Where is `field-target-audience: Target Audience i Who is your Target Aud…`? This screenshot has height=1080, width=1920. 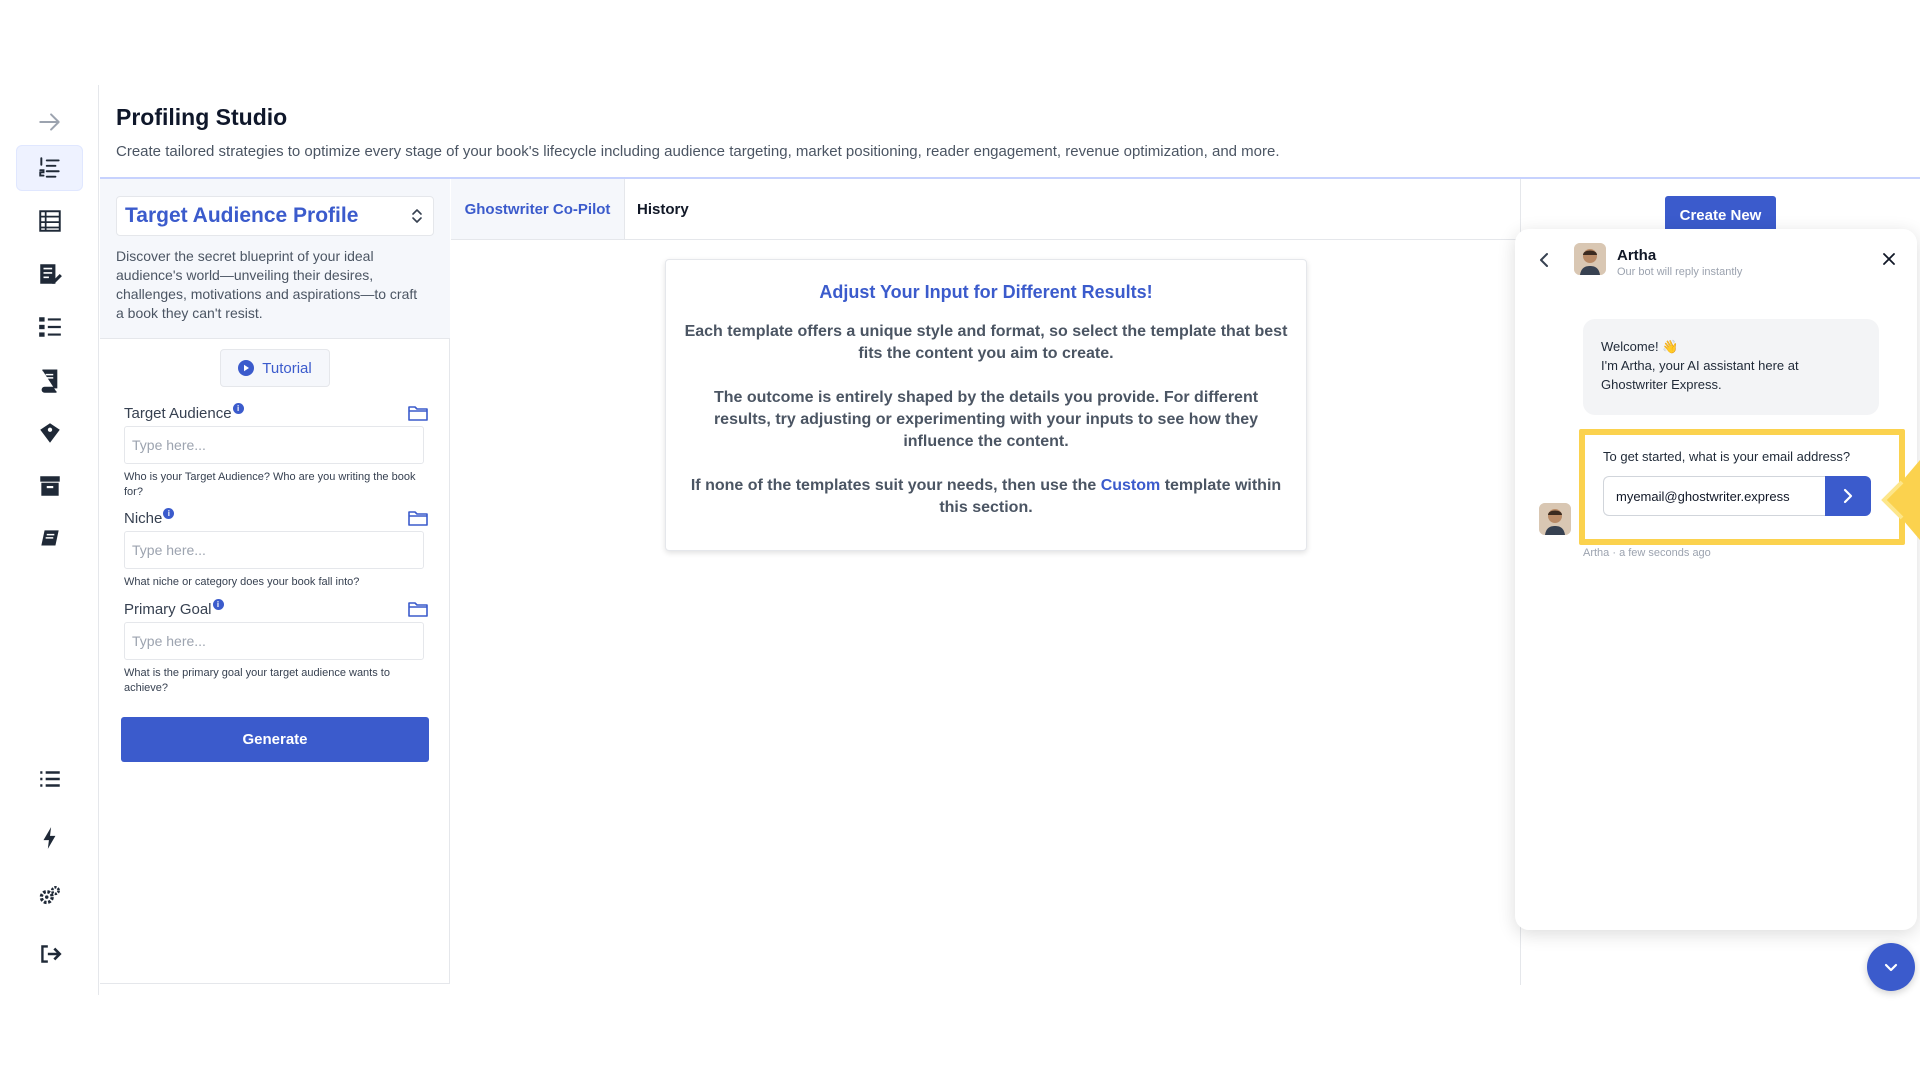 field-target-audience: Target Audience i Who is your Target Aud… is located at coordinates (276, 451).